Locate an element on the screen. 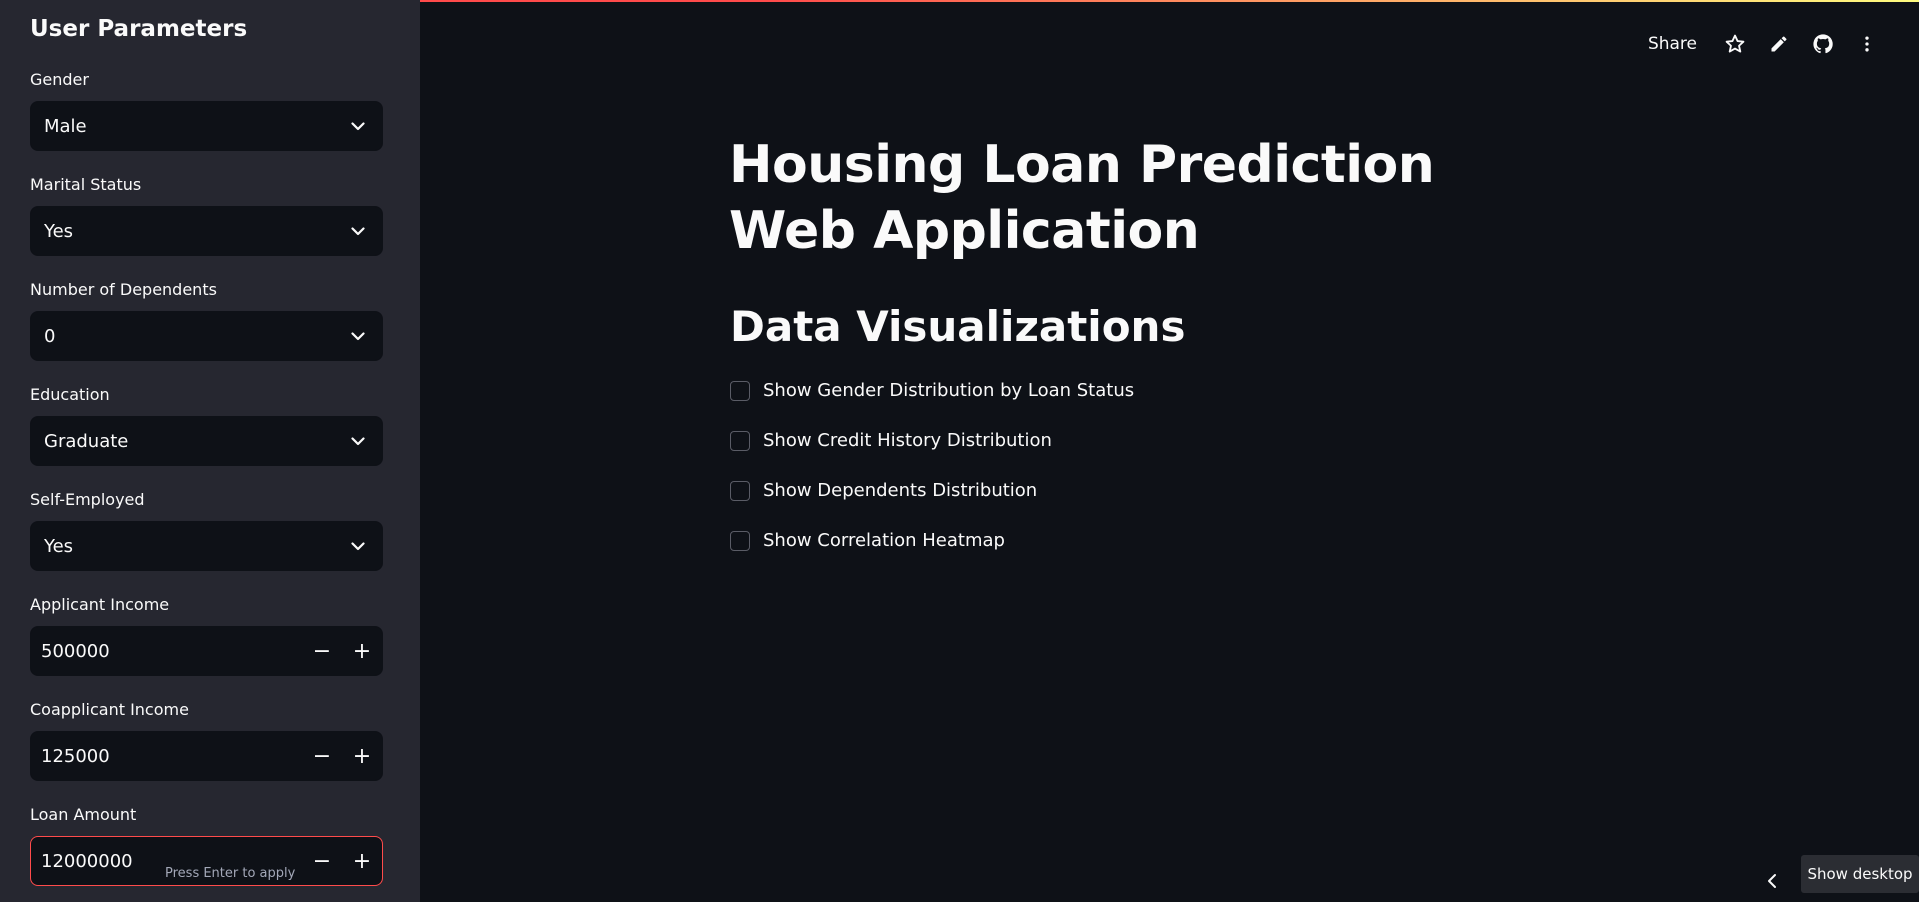  checkbox-label: Show Correlation Heatmap is located at coordinates (884, 540).